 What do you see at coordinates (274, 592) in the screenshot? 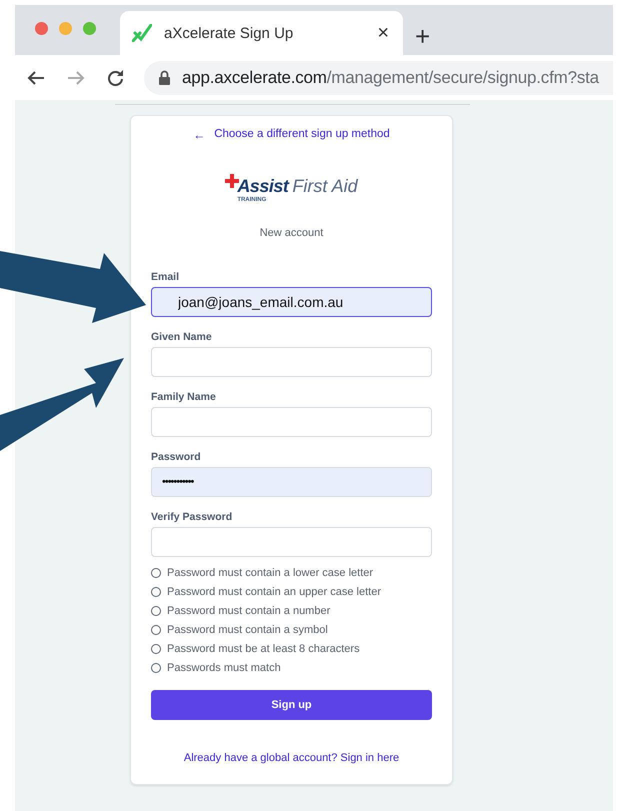
I see `requirement-text: Password must contain an upper case letter` at bounding box center [274, 592].